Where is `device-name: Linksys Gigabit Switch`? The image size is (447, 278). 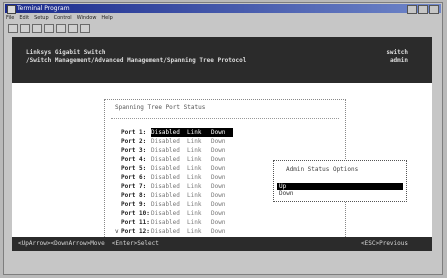
device-name: Linksys Gigabit Switch is located at coordinates (66, 52).